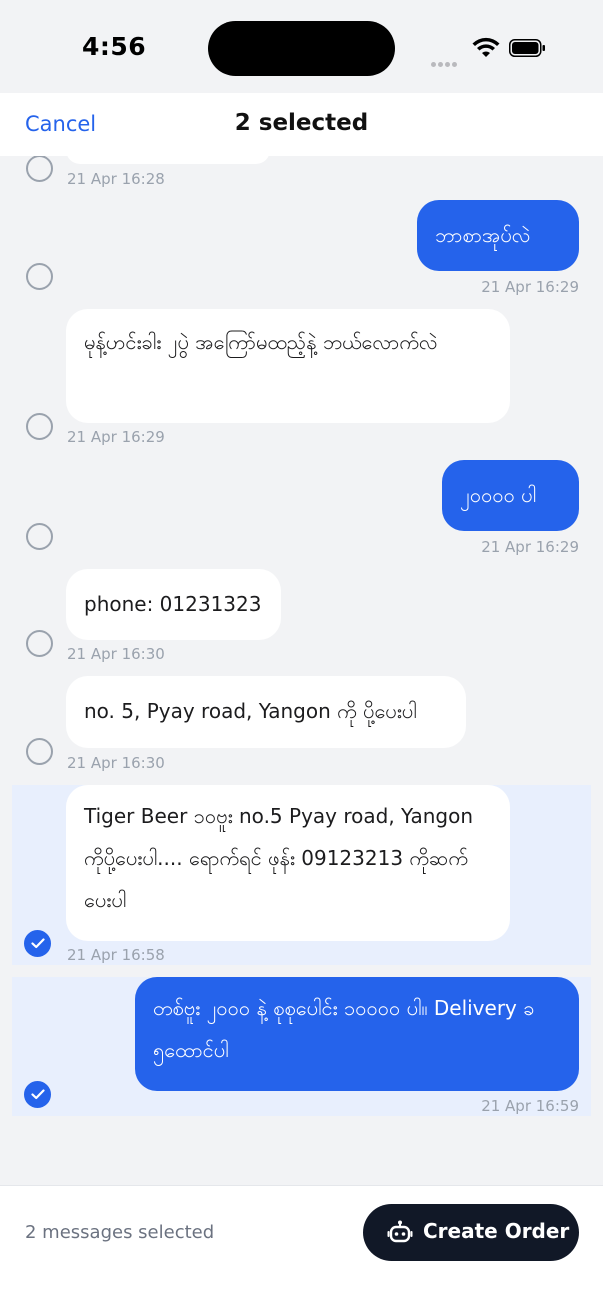  I want to click on message-timestamp: 21 Apr 16:28, so click(116, 179).